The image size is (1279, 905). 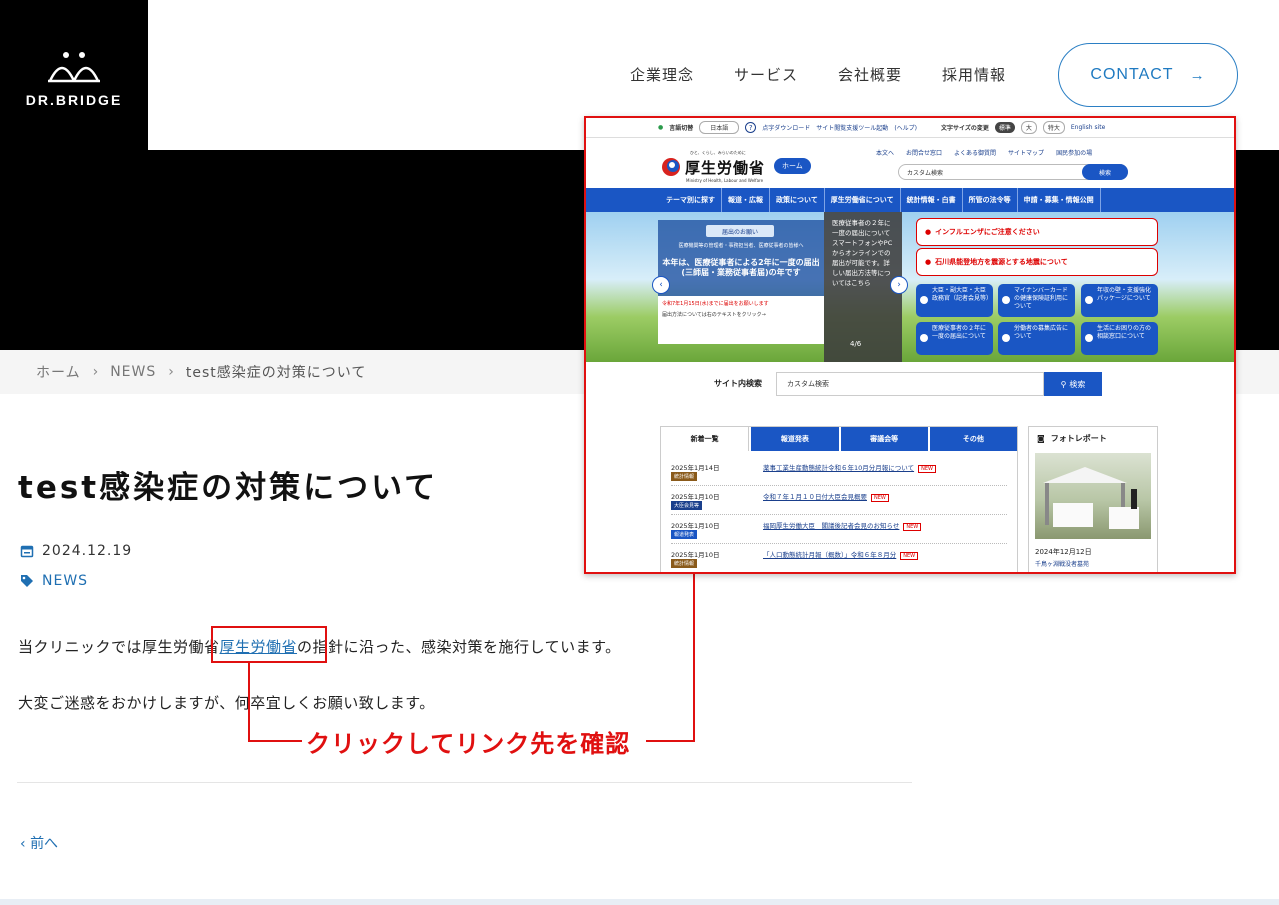 I want to click on mhlw-tab: 報道発表, so click(x=795, y=439).